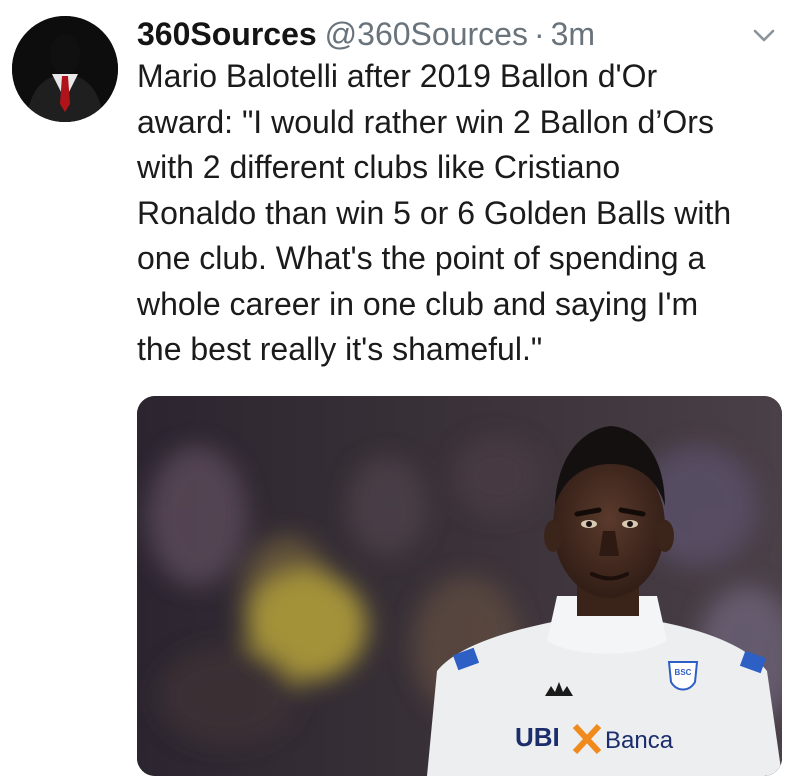 The height and width of the screenshot is (776, 800). What do you see at coordinates (418, 303) in the screenshot?
I see `tweet-text-line: whole career in one club and saying I'm` at bounding box center [418, 303].